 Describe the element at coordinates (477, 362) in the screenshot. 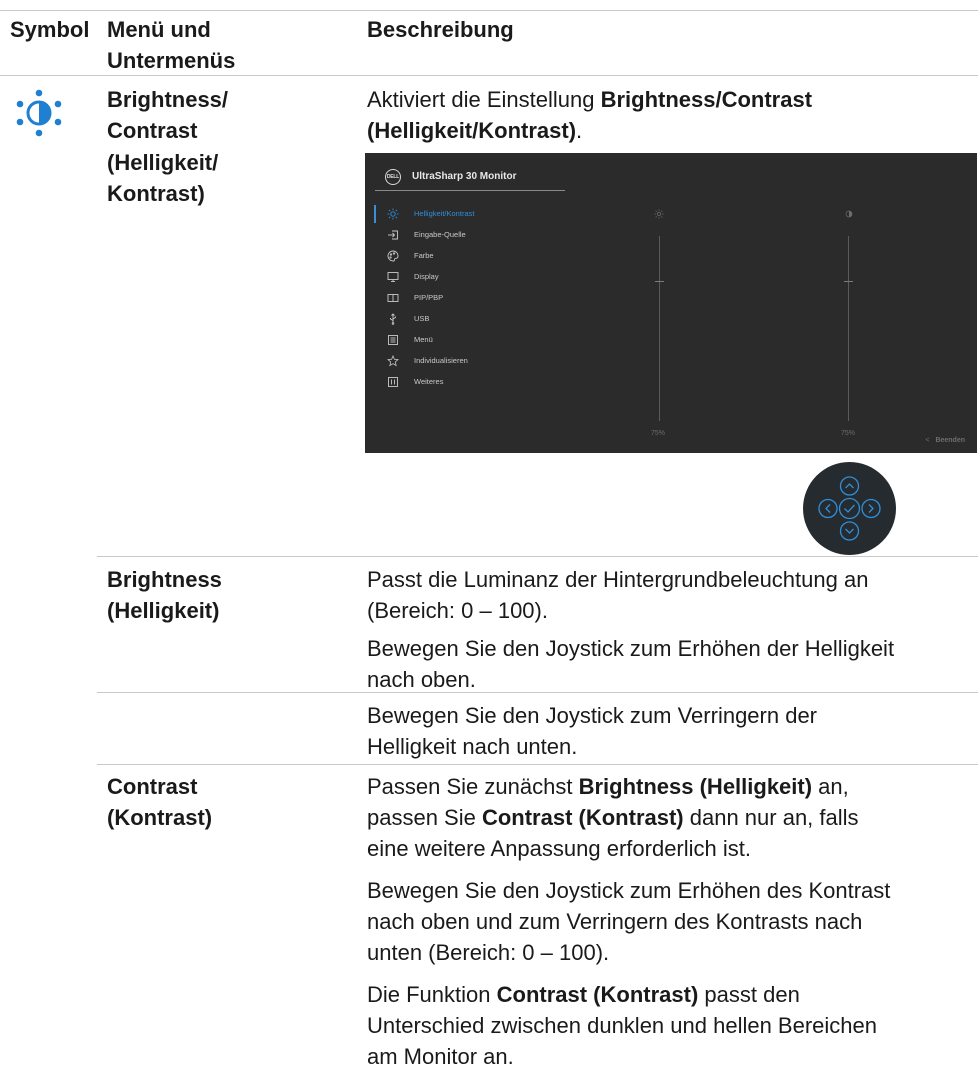

I see `osd-menu-item-personalize: Individualisieren` at that location.